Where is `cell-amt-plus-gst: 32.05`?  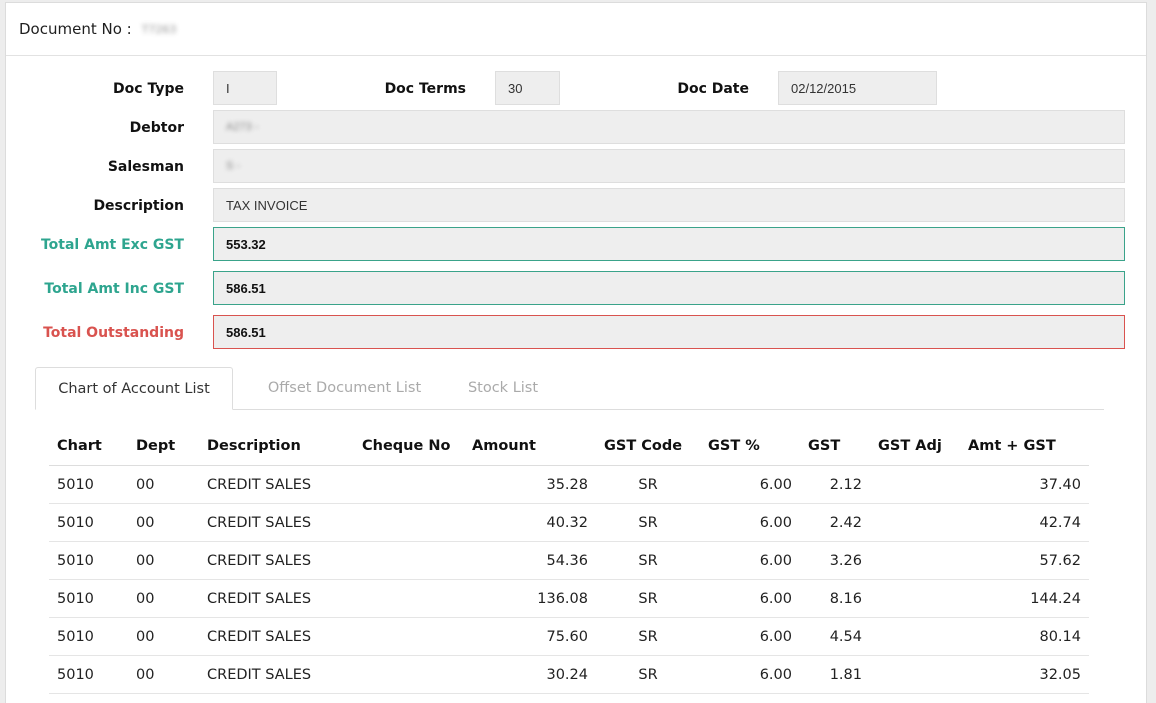 cell-amt-plus-gst: 32.05 is located at coordinates (1024, 674).